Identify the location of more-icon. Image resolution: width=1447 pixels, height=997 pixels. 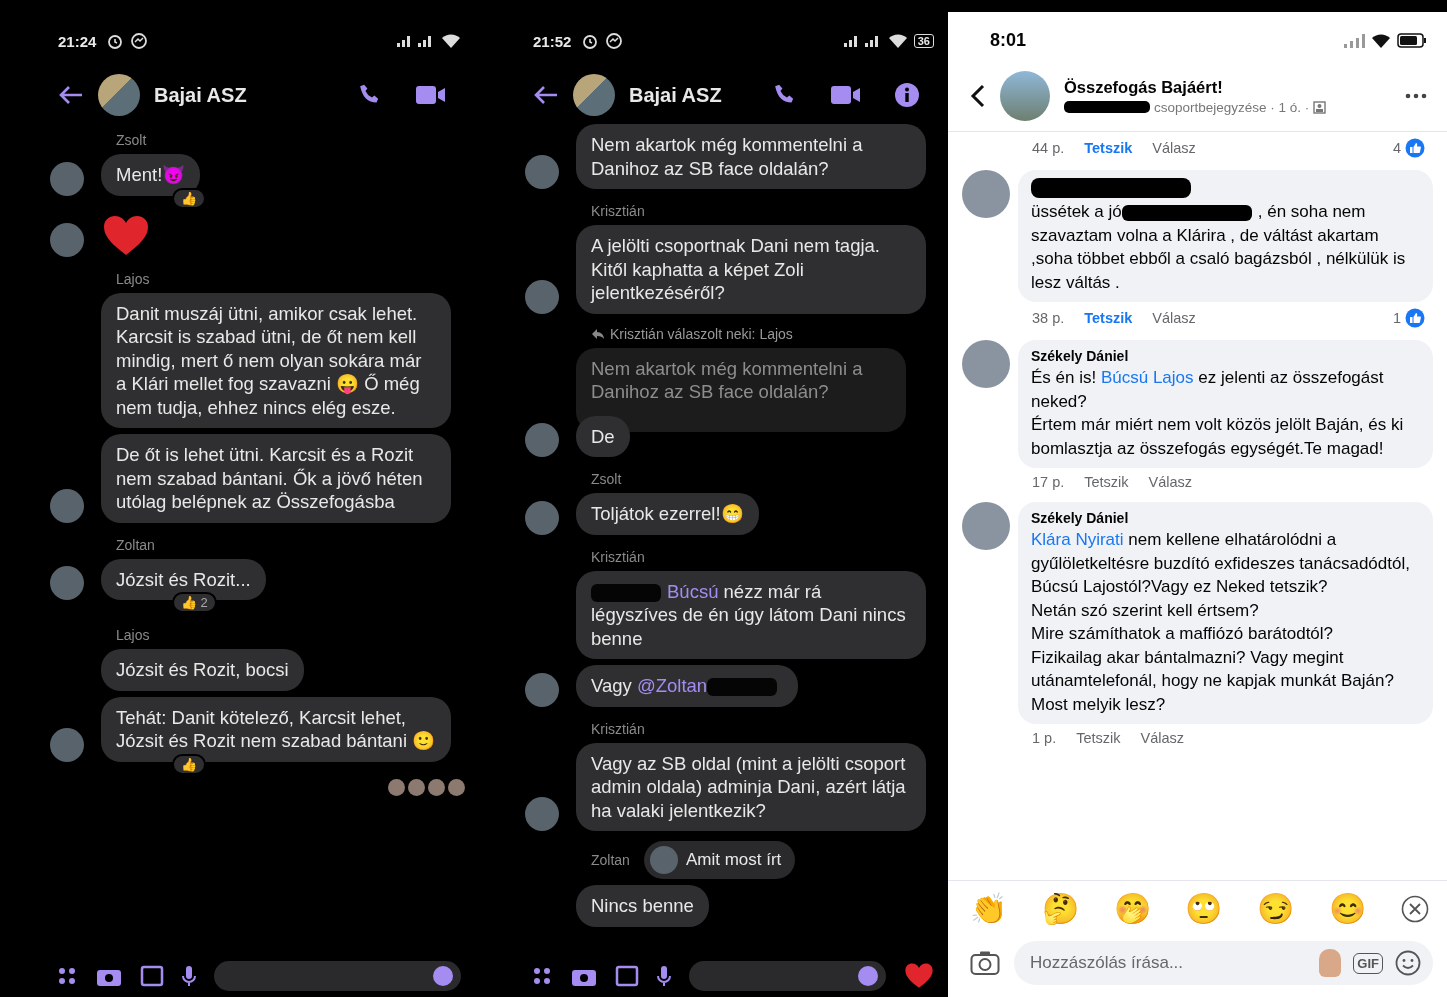
(1416, 96).